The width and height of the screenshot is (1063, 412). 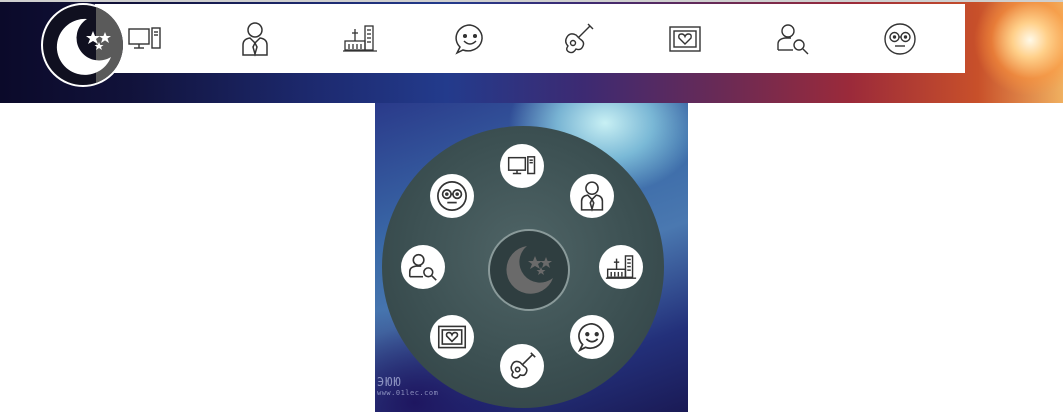 I want to click on wheel-item-user-search, so click(x=423, y=267).